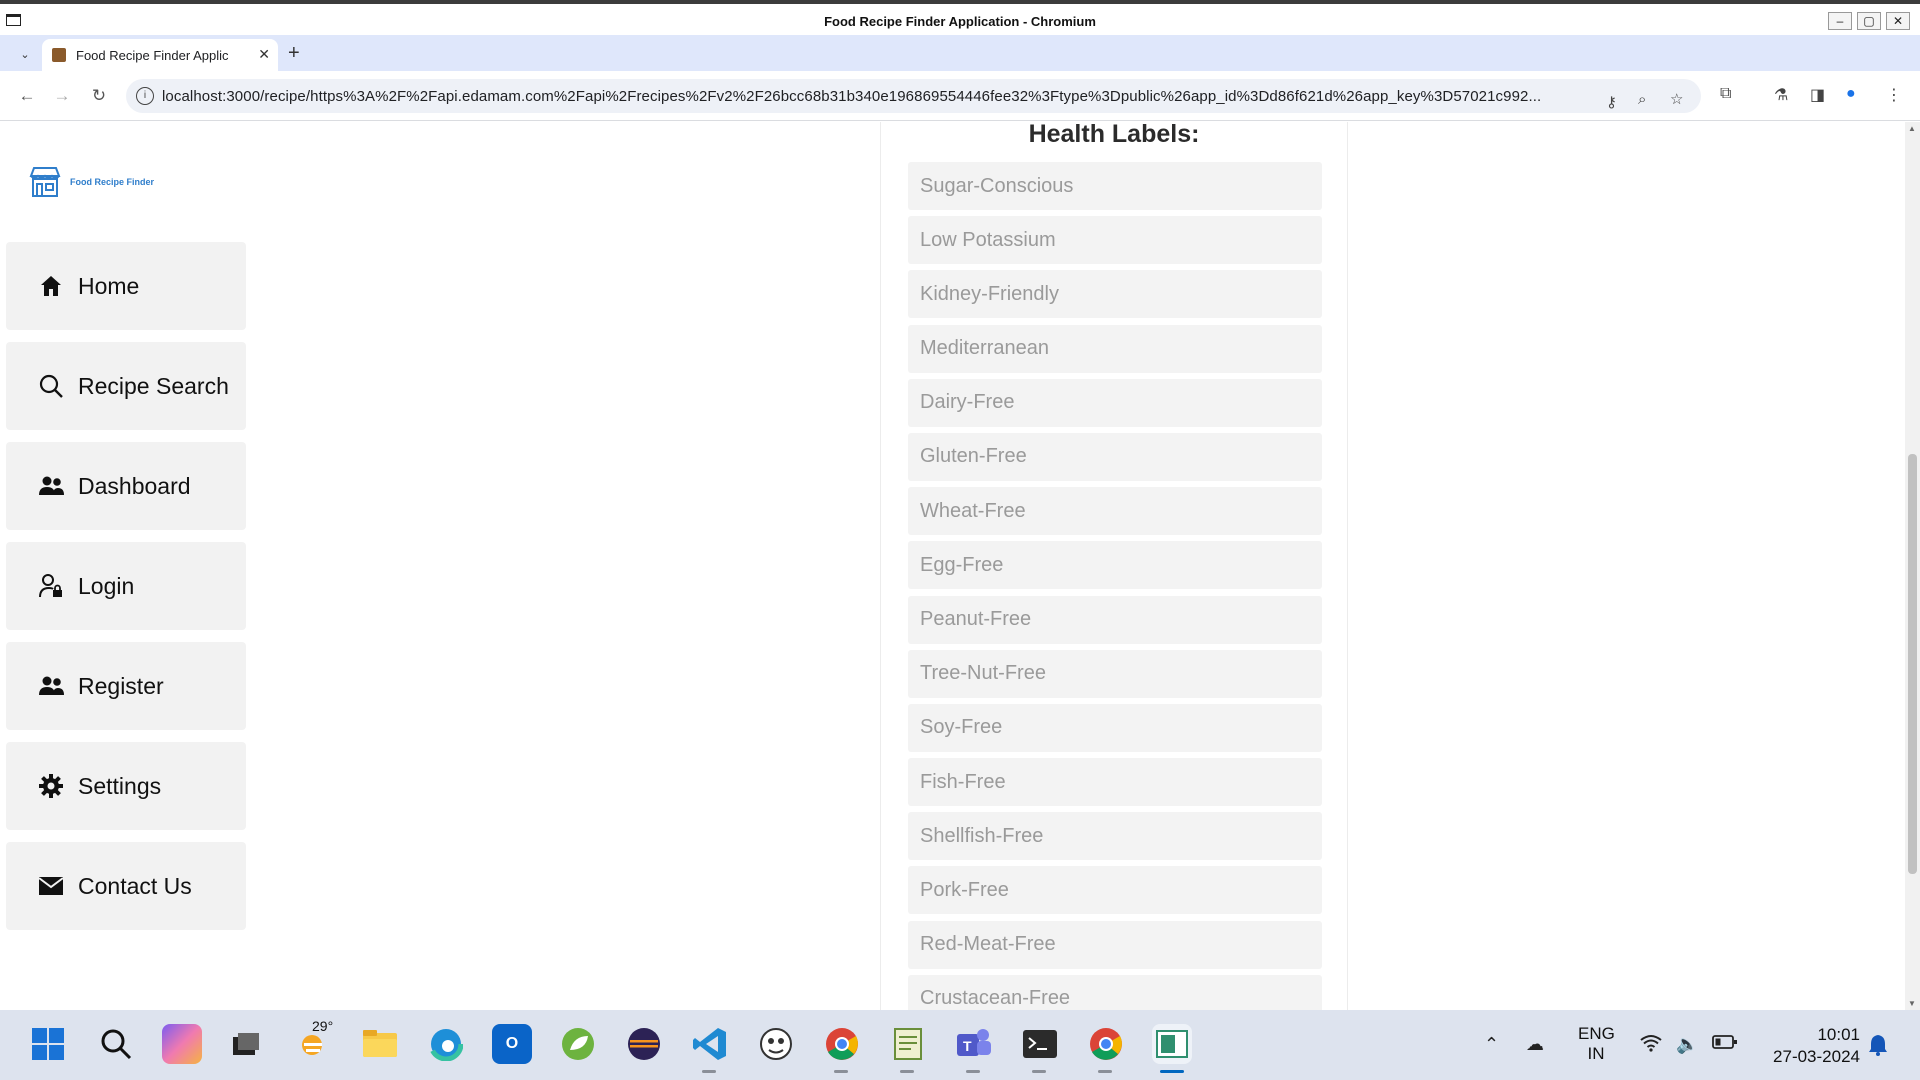 The image size is (1920, 1080). What do you see at coordinates (1869, 21) in the screenshot?
I see `maximize-button: ▢` at bounding box center [1869, 21].